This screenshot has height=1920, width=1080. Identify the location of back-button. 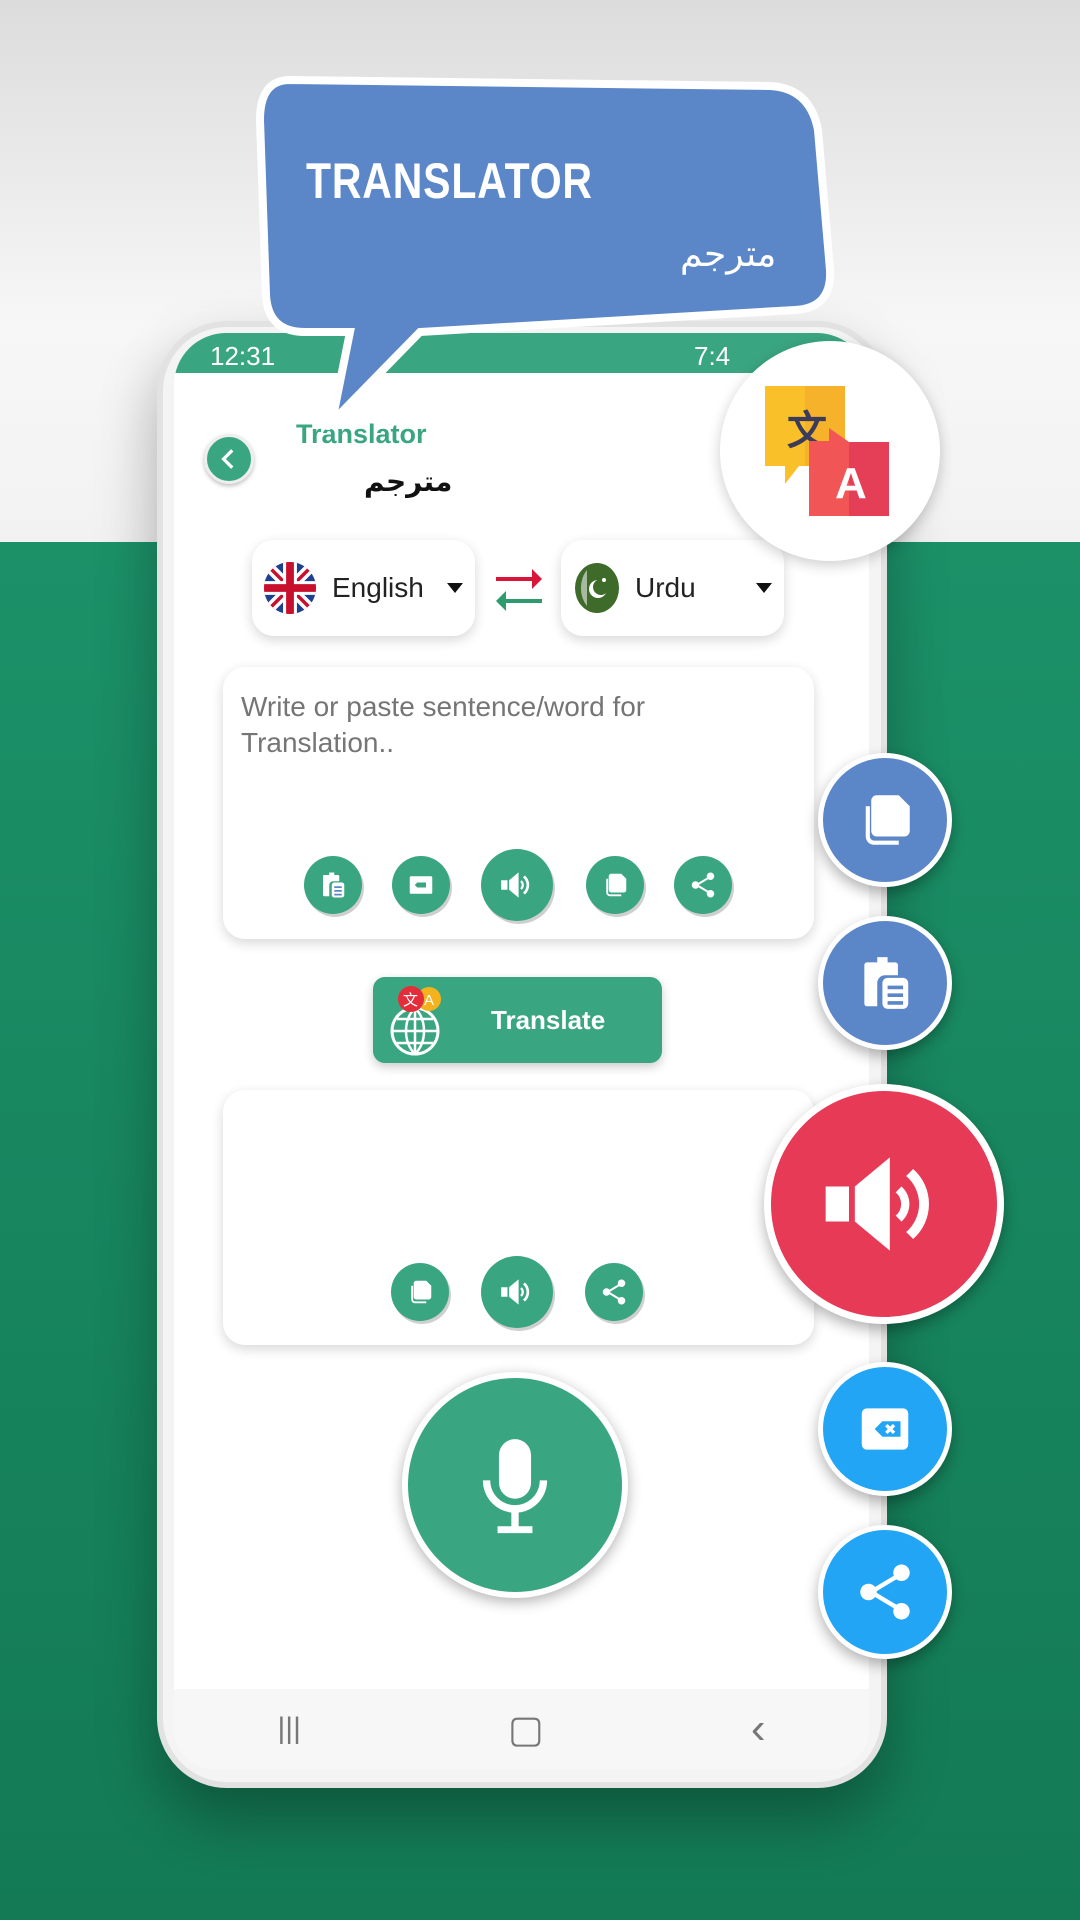
(229, 459).